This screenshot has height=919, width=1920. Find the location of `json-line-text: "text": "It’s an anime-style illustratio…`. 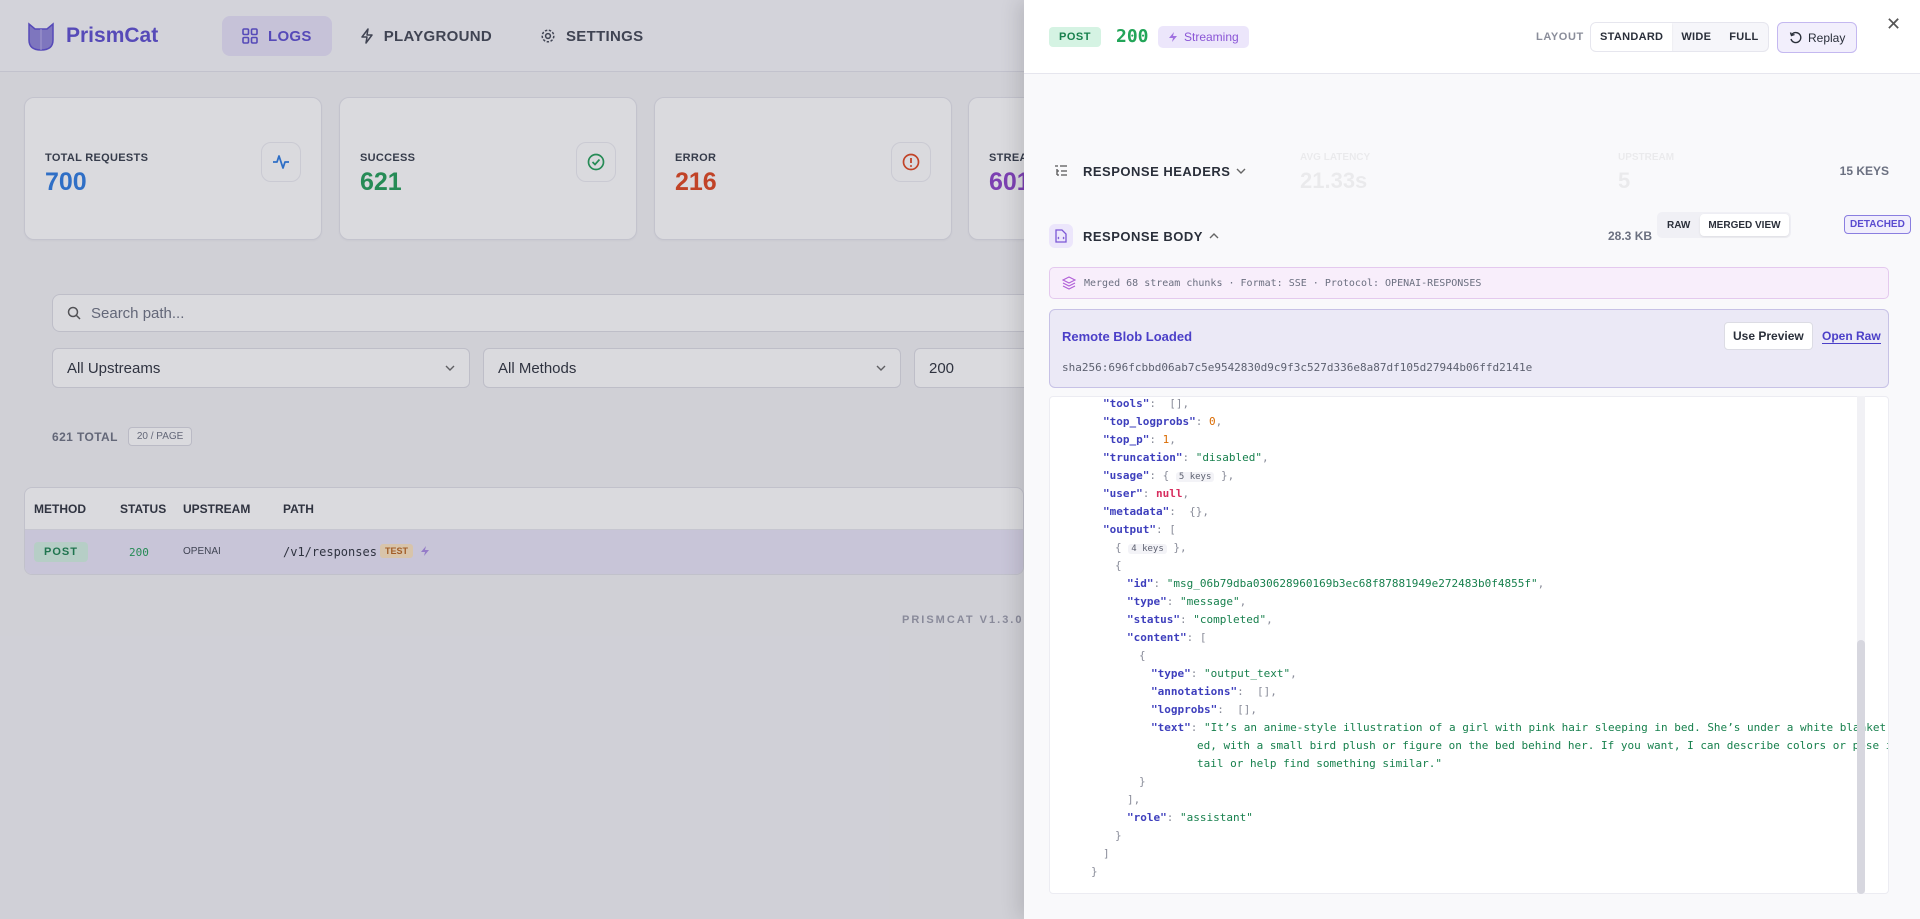

json-line-text: "text": "It’s an anime-style illustratio… is located at coordinates (1520, 727).